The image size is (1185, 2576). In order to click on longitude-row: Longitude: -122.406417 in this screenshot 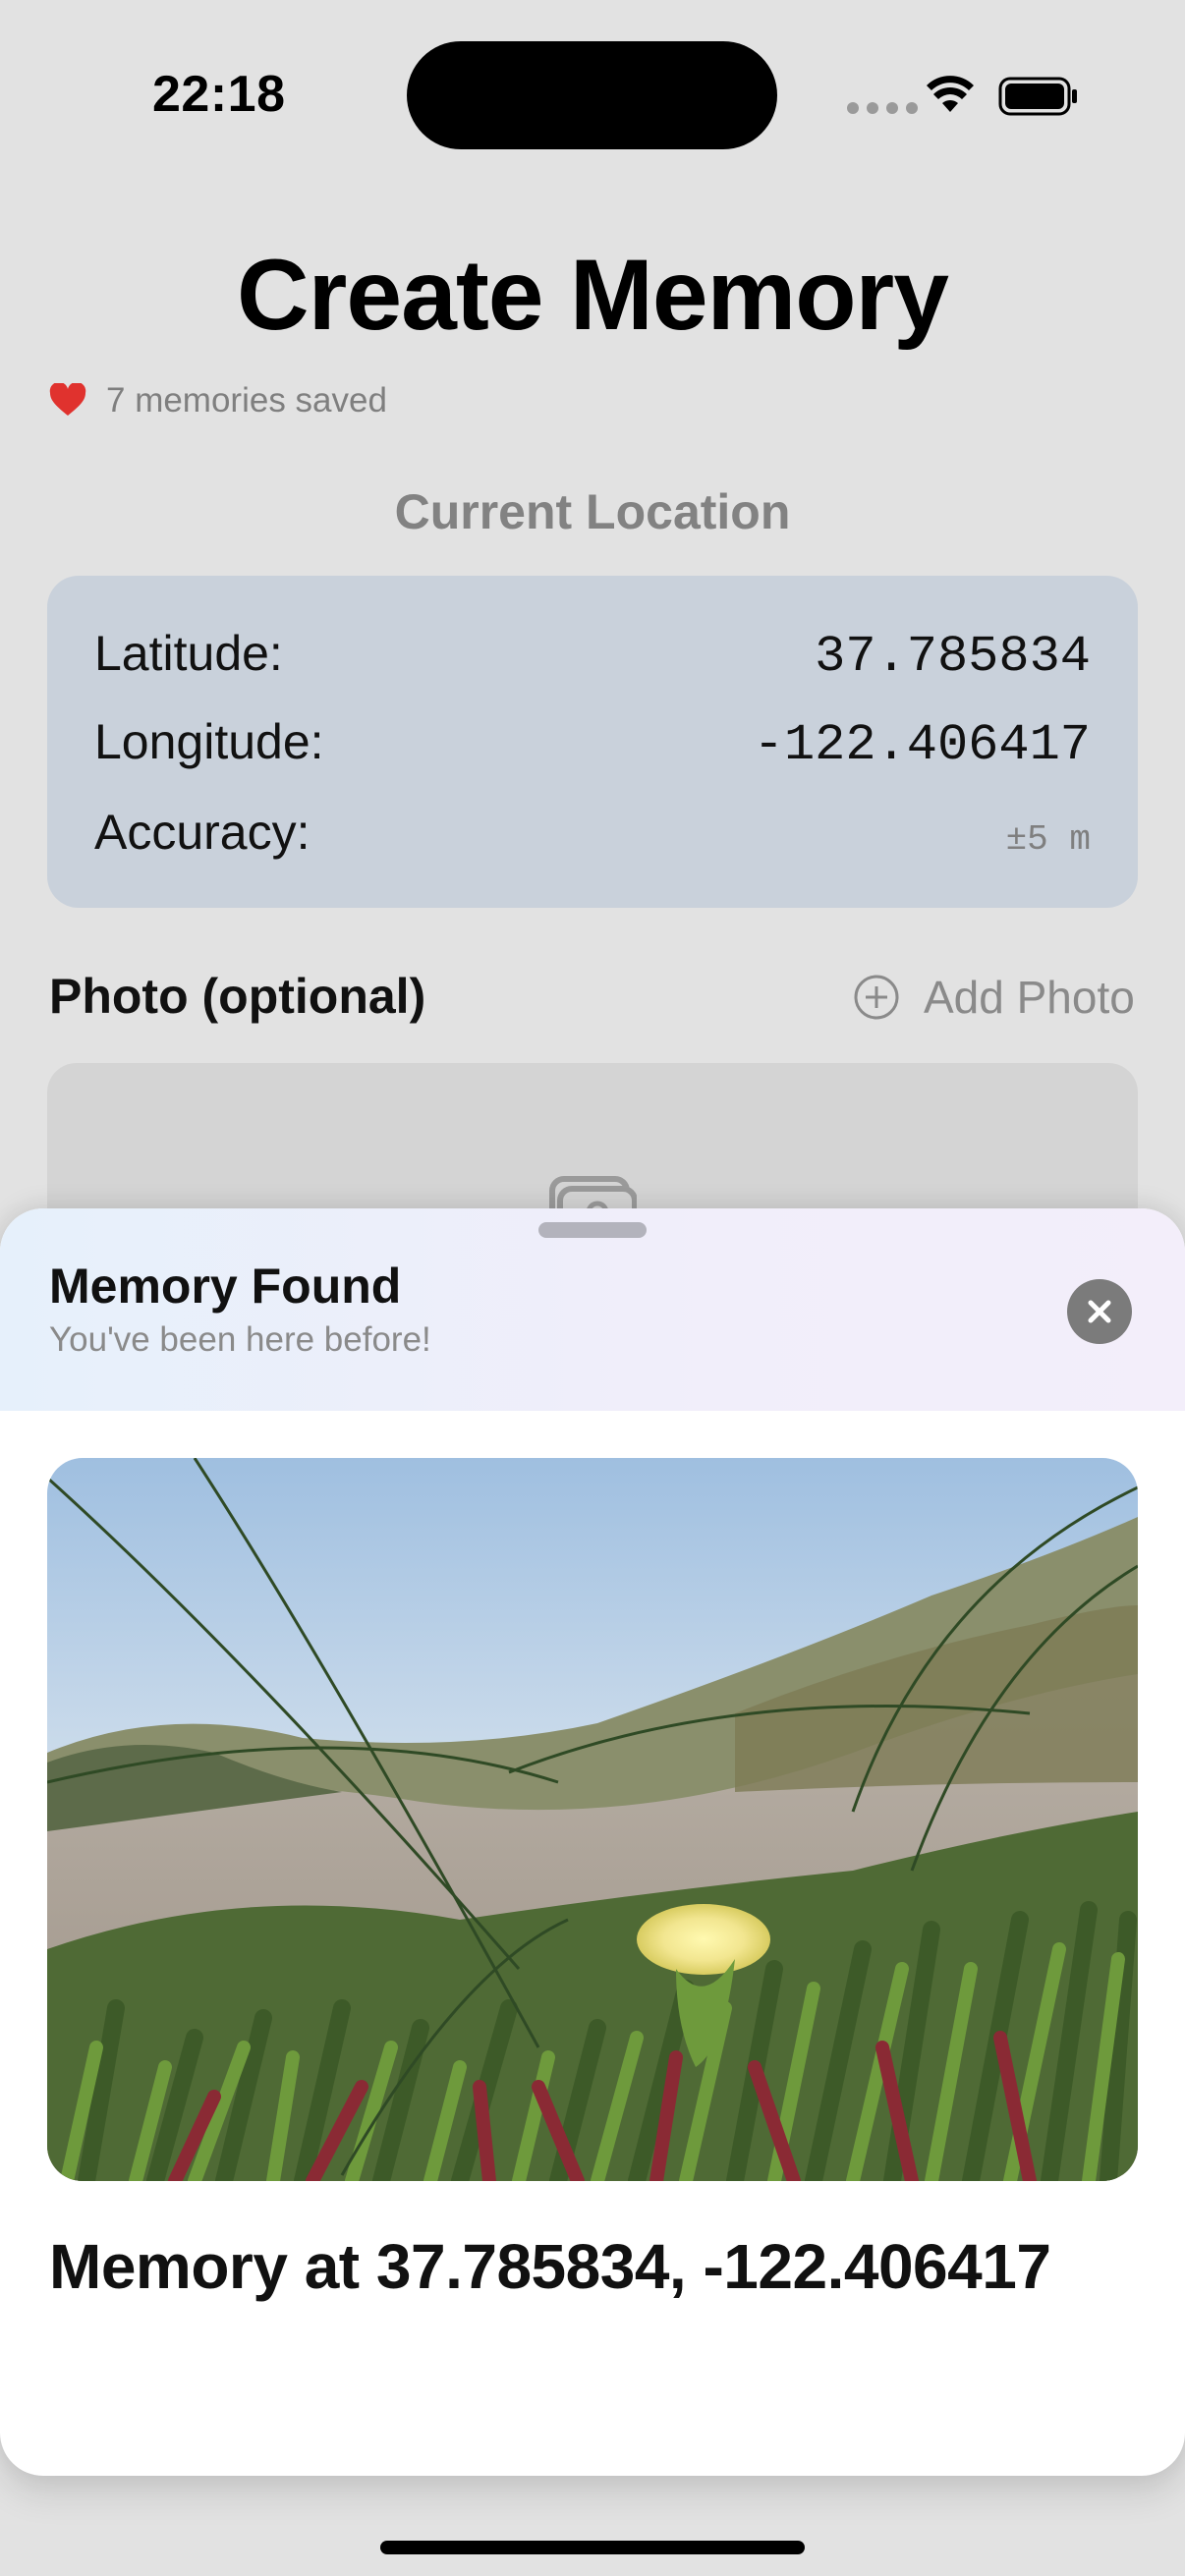, I will do `click(592, 743)`.